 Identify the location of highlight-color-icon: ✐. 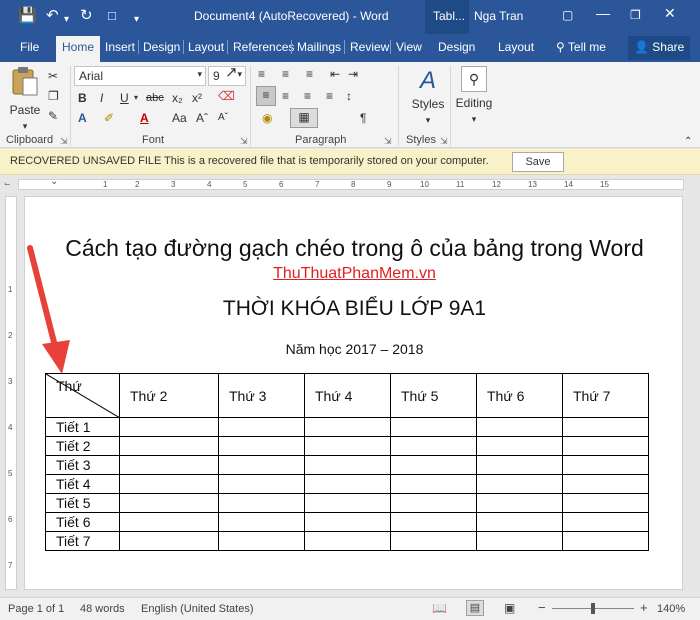
(109, 118).